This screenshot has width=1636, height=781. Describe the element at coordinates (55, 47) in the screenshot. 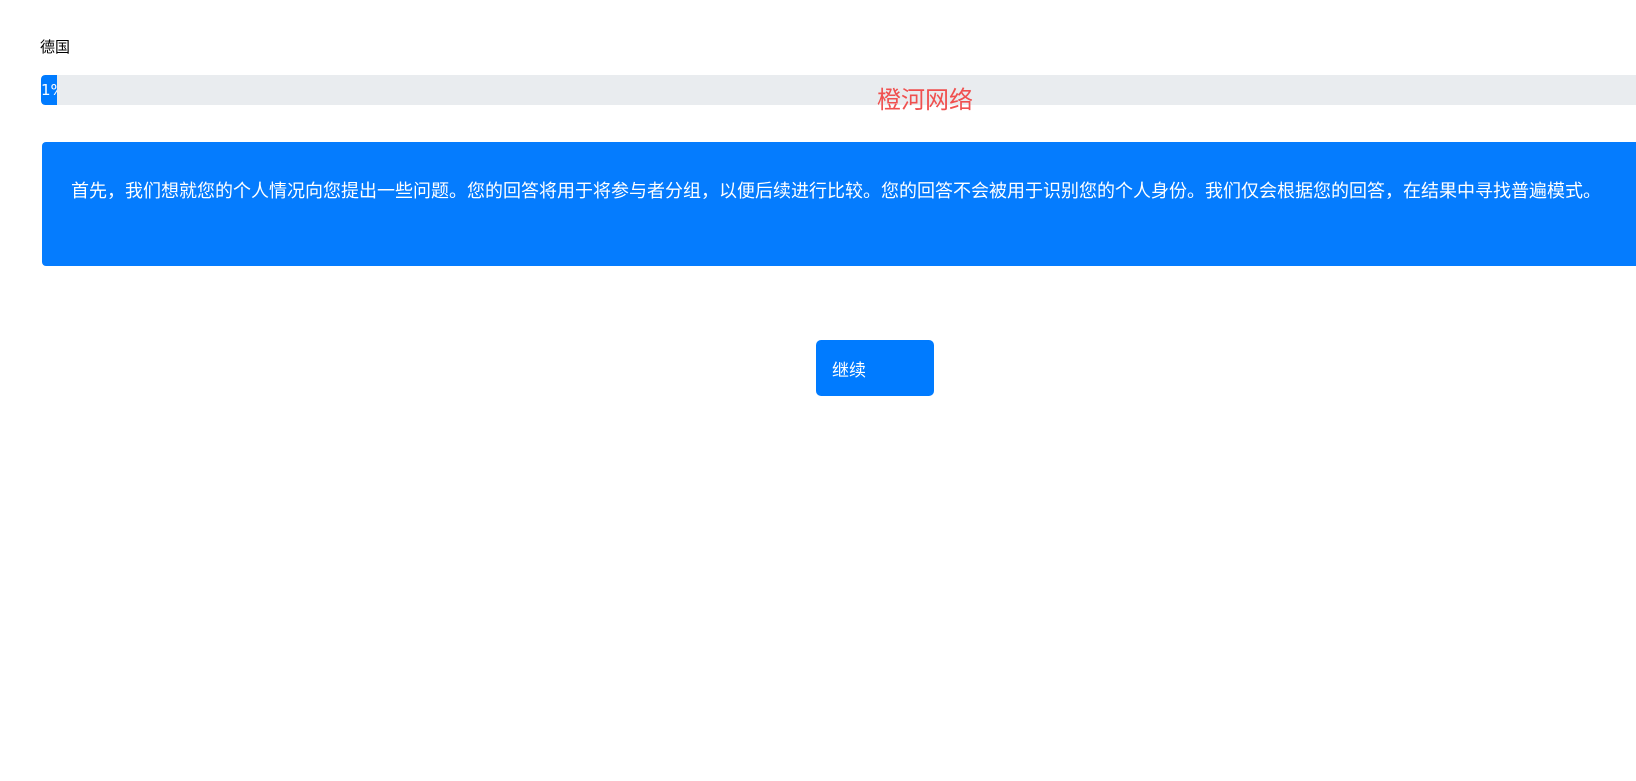

I see `country-label: 德国` at that location.